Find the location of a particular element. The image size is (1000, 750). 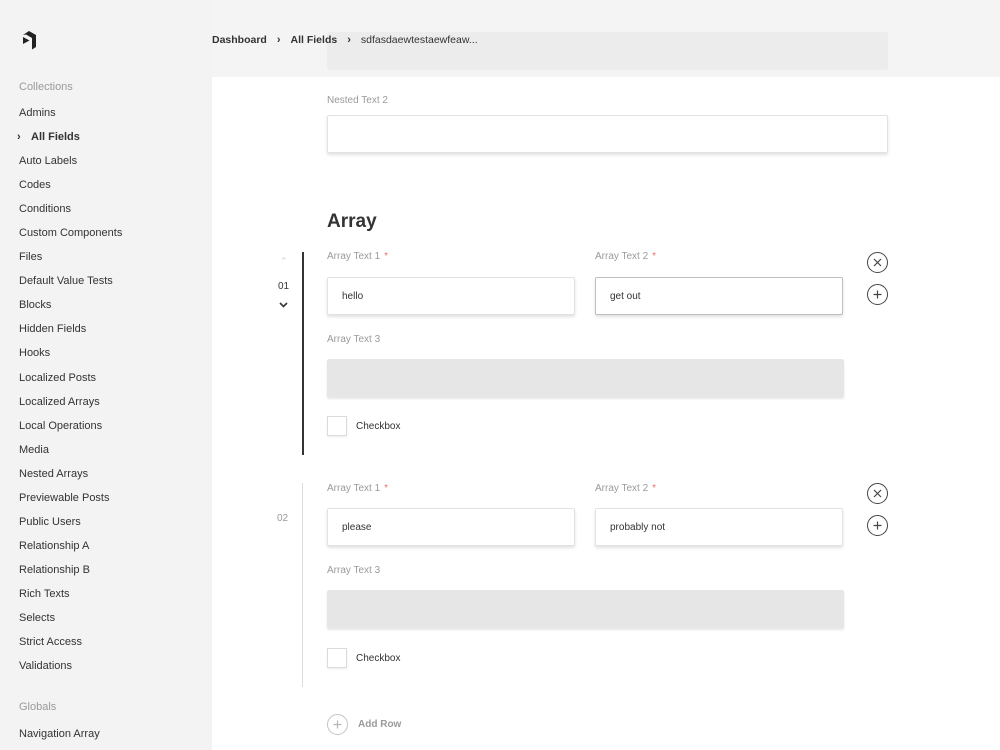

sidebar-item-label: Selects is located at coordinates (37, 617).